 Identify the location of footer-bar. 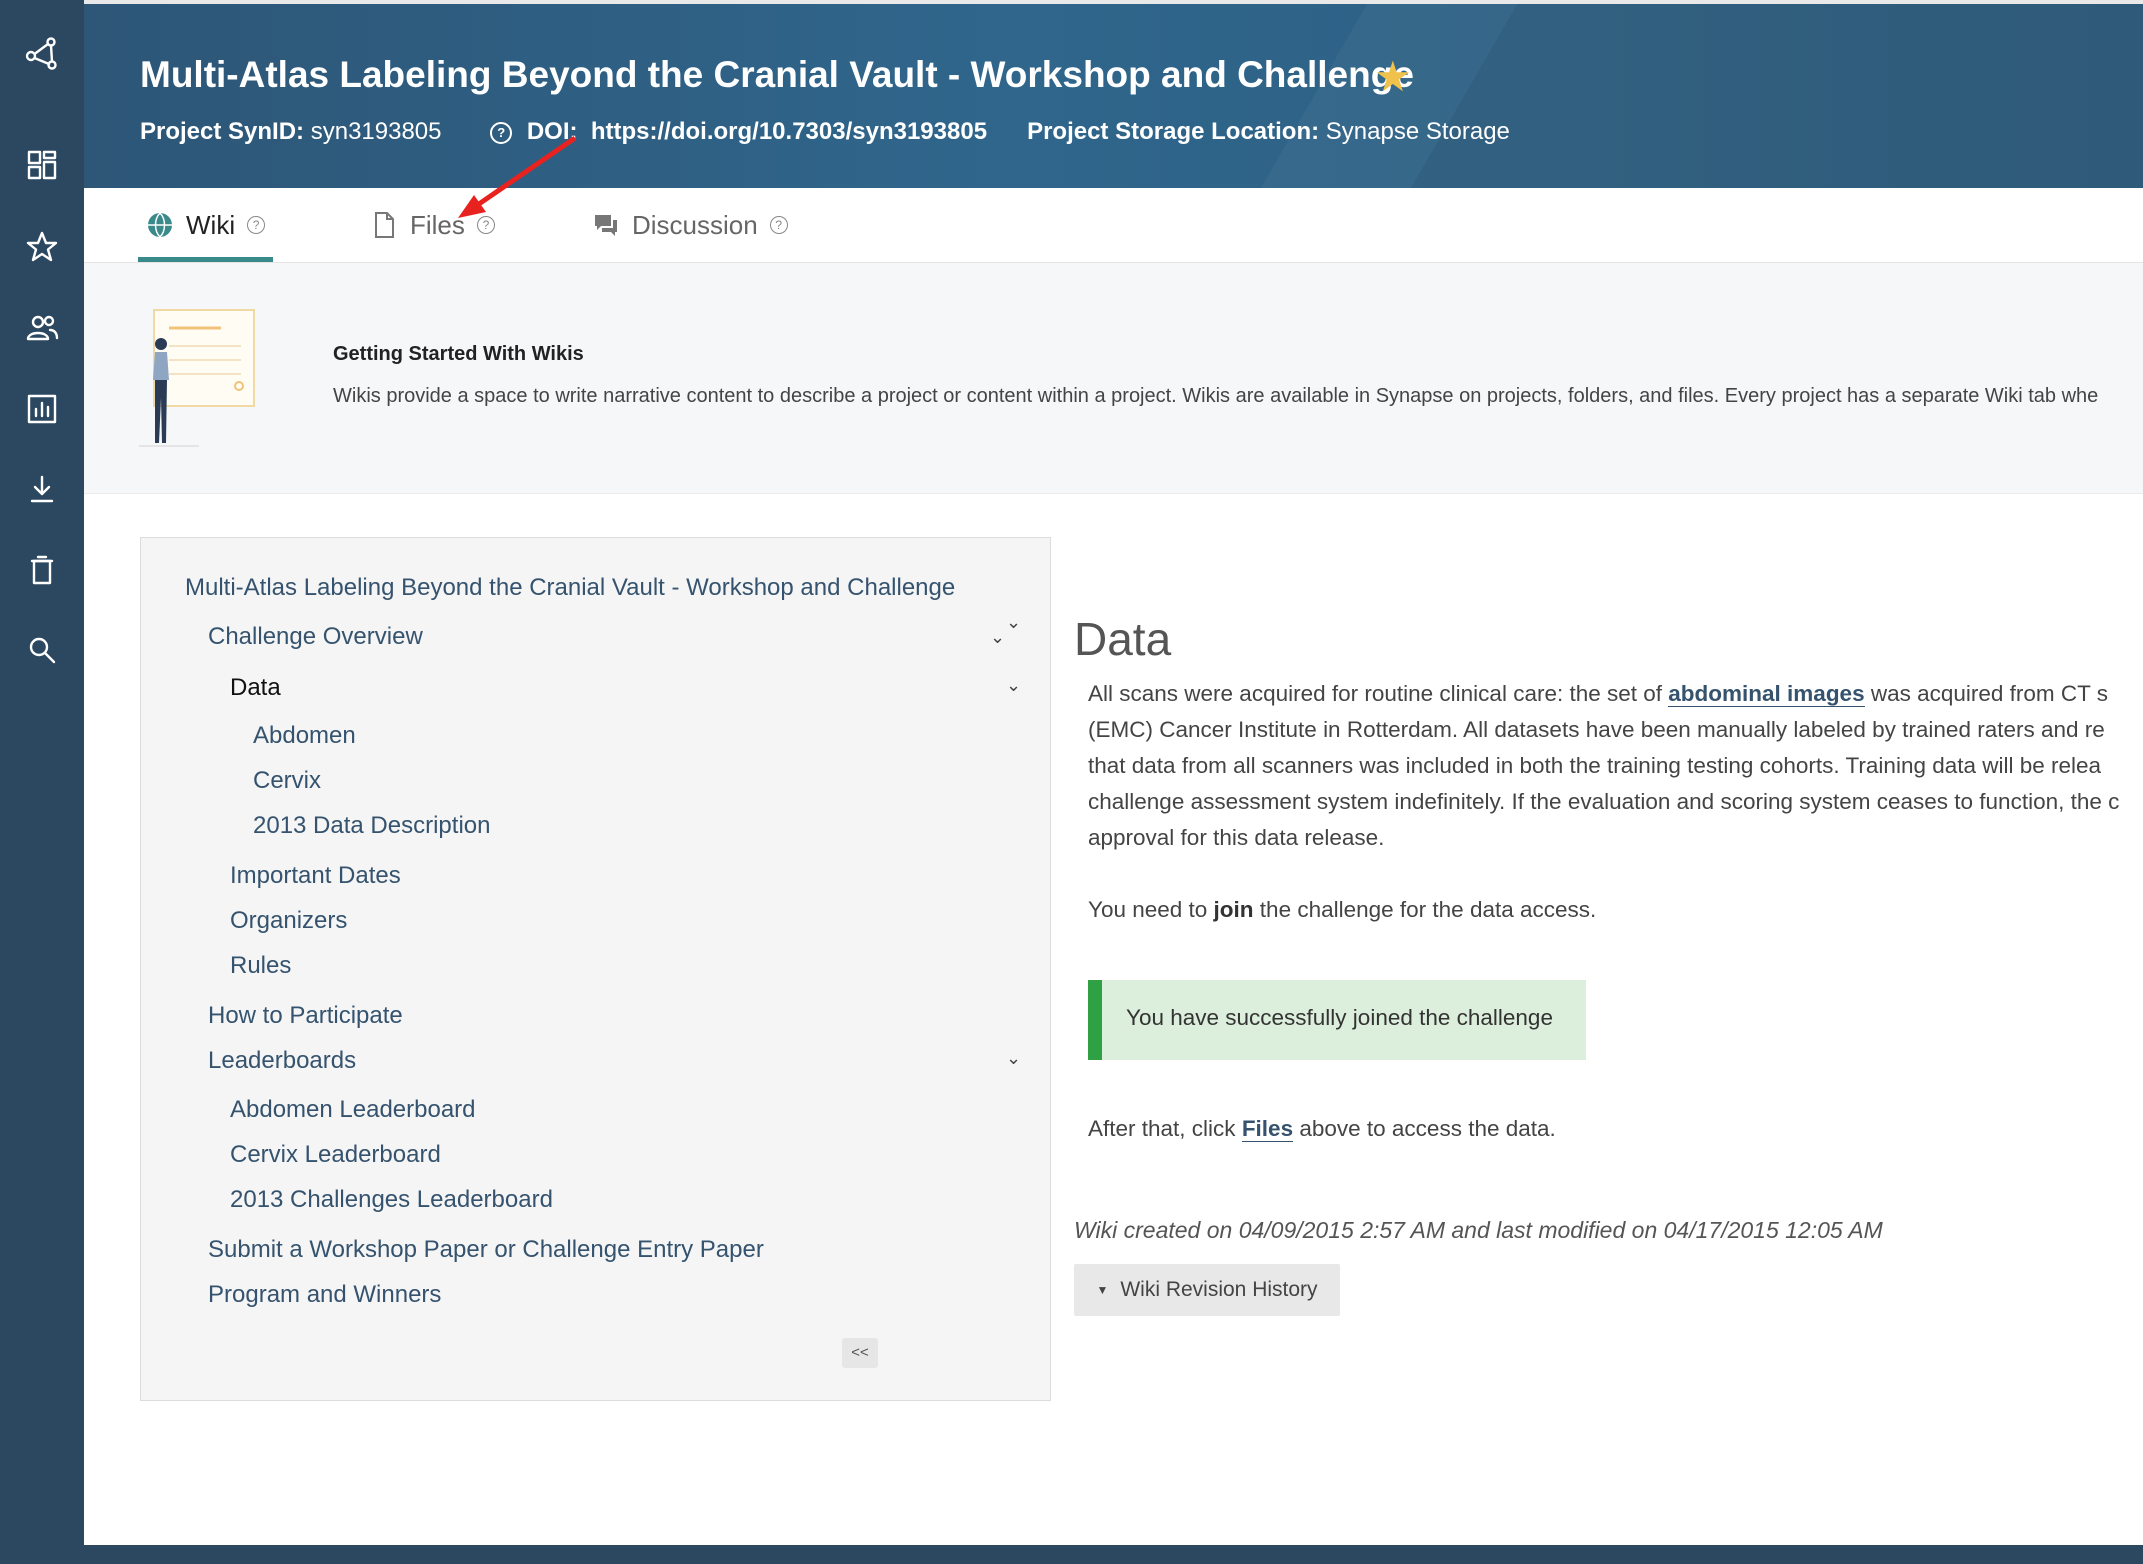
(1113, 1554).